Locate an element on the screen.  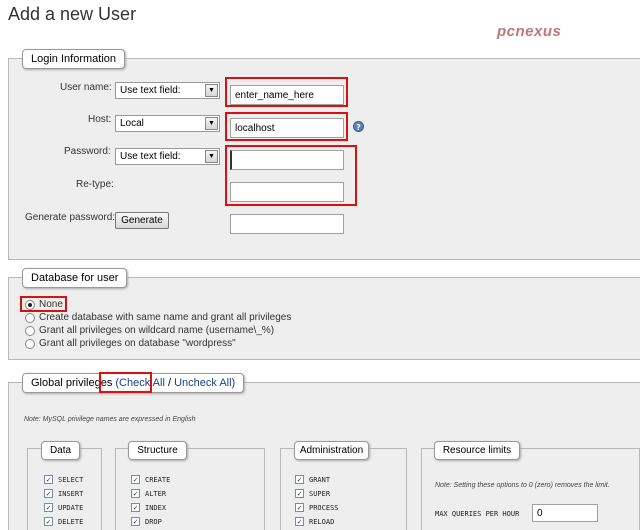
privilege-select: ✓ SELECT is located at coordinates (63, 479).